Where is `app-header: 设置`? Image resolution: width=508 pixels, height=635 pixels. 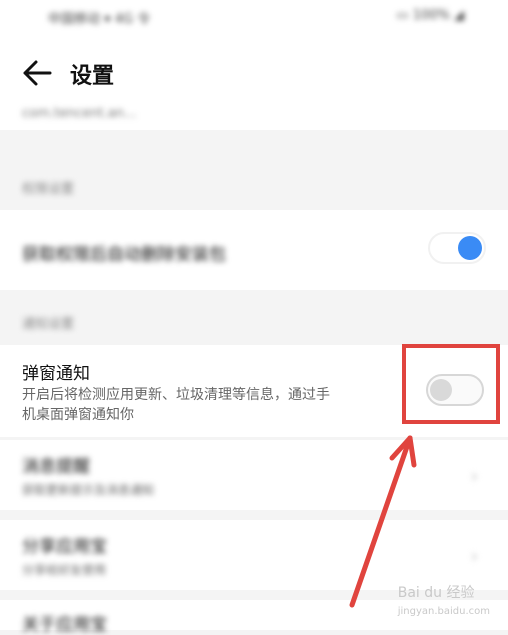 app-header: 设置 is located at coordinates (254, 74).